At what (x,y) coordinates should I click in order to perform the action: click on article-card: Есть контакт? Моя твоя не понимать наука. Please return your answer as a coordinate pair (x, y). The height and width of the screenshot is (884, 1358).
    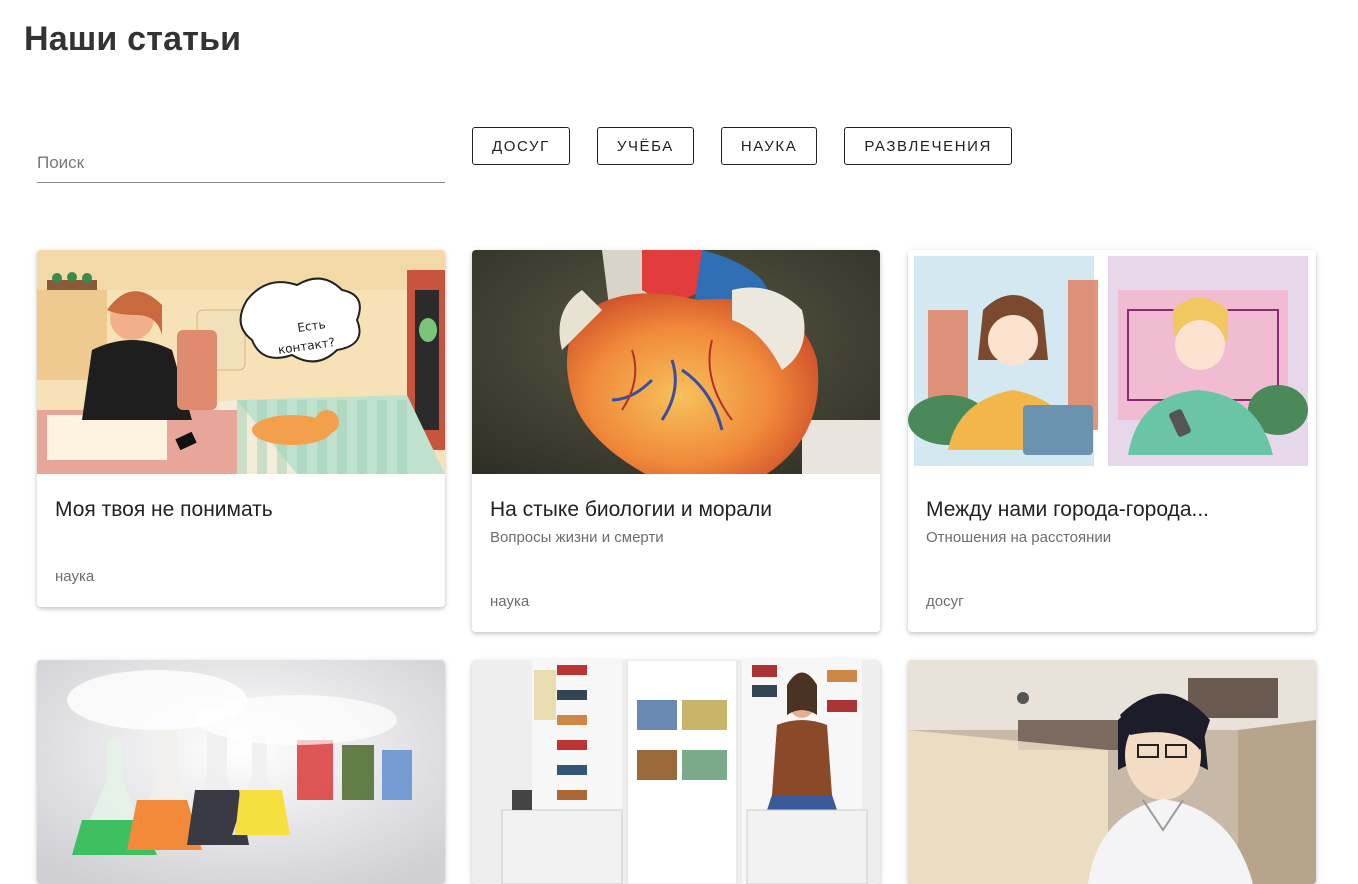
    Looking at the image, I should click on (241, 428).